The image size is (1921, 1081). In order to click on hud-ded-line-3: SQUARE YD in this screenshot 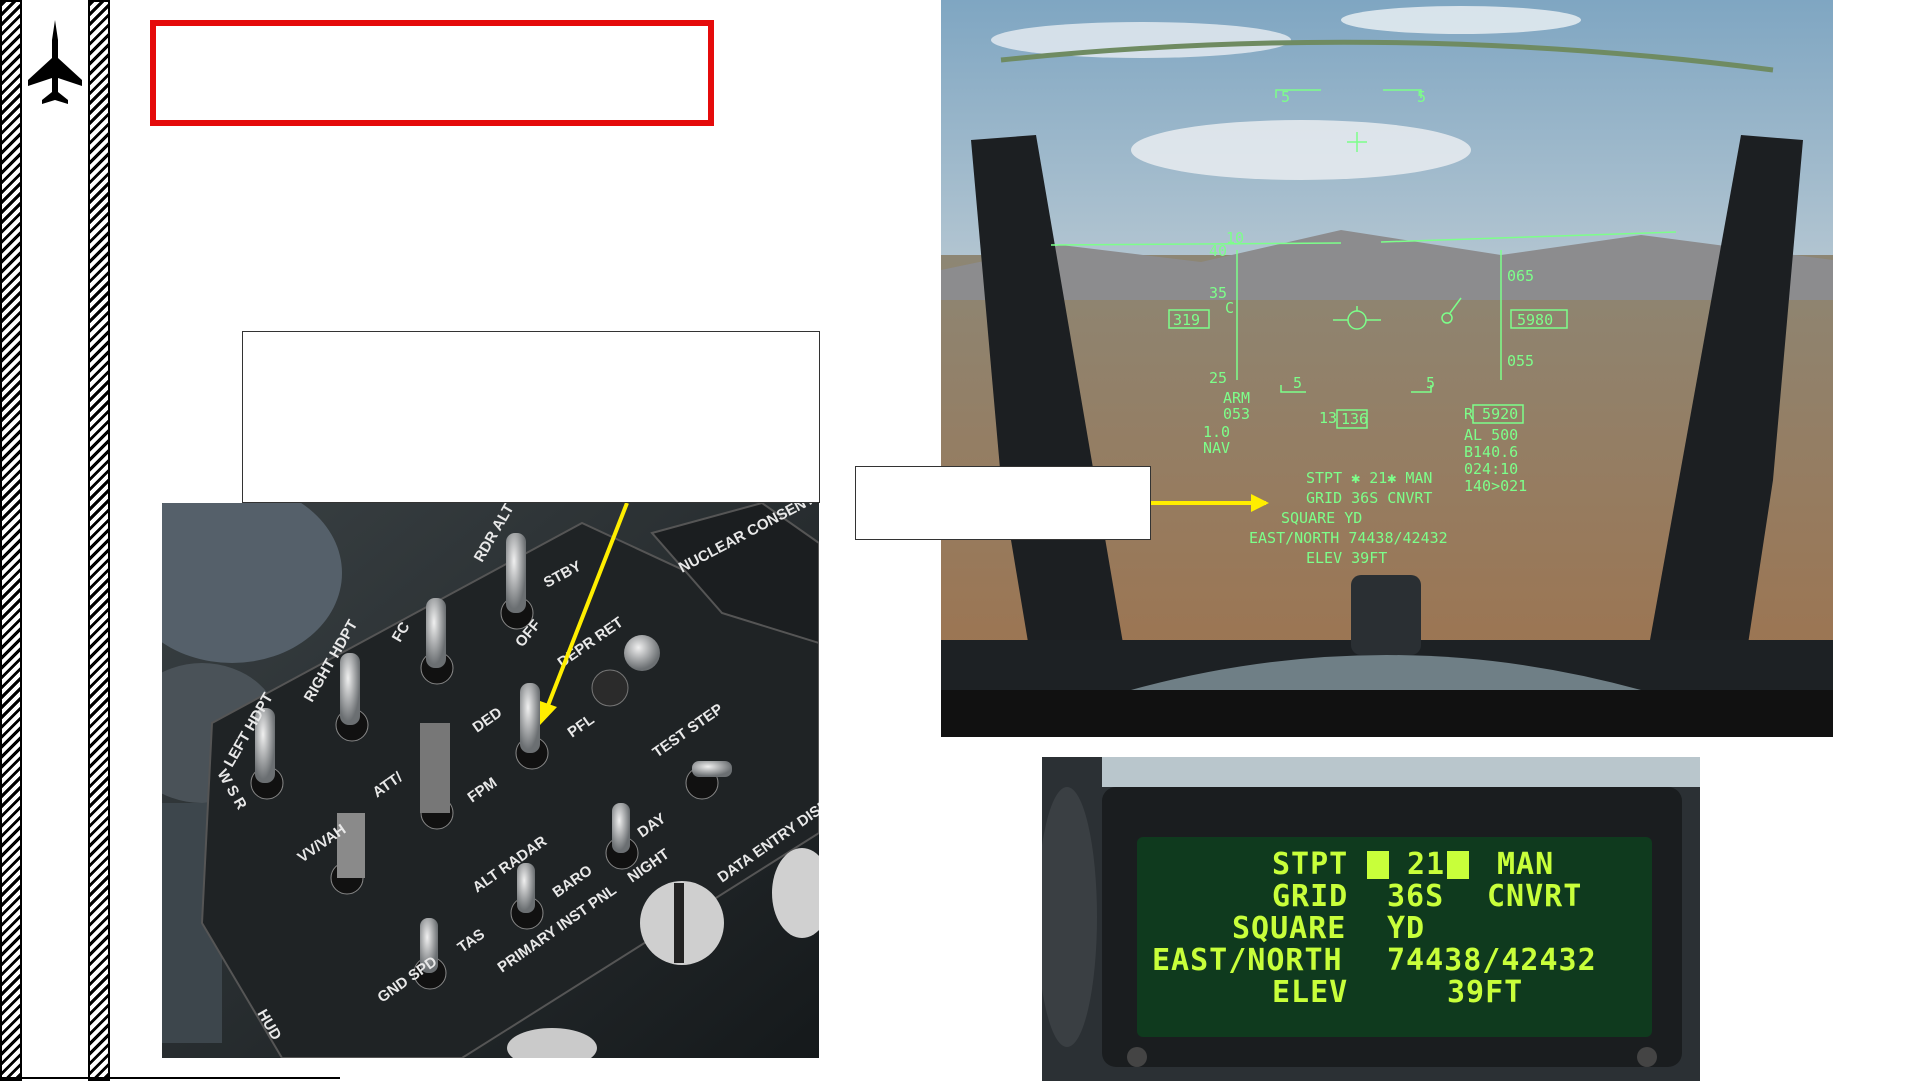, I will do `click(1321, 518)`.